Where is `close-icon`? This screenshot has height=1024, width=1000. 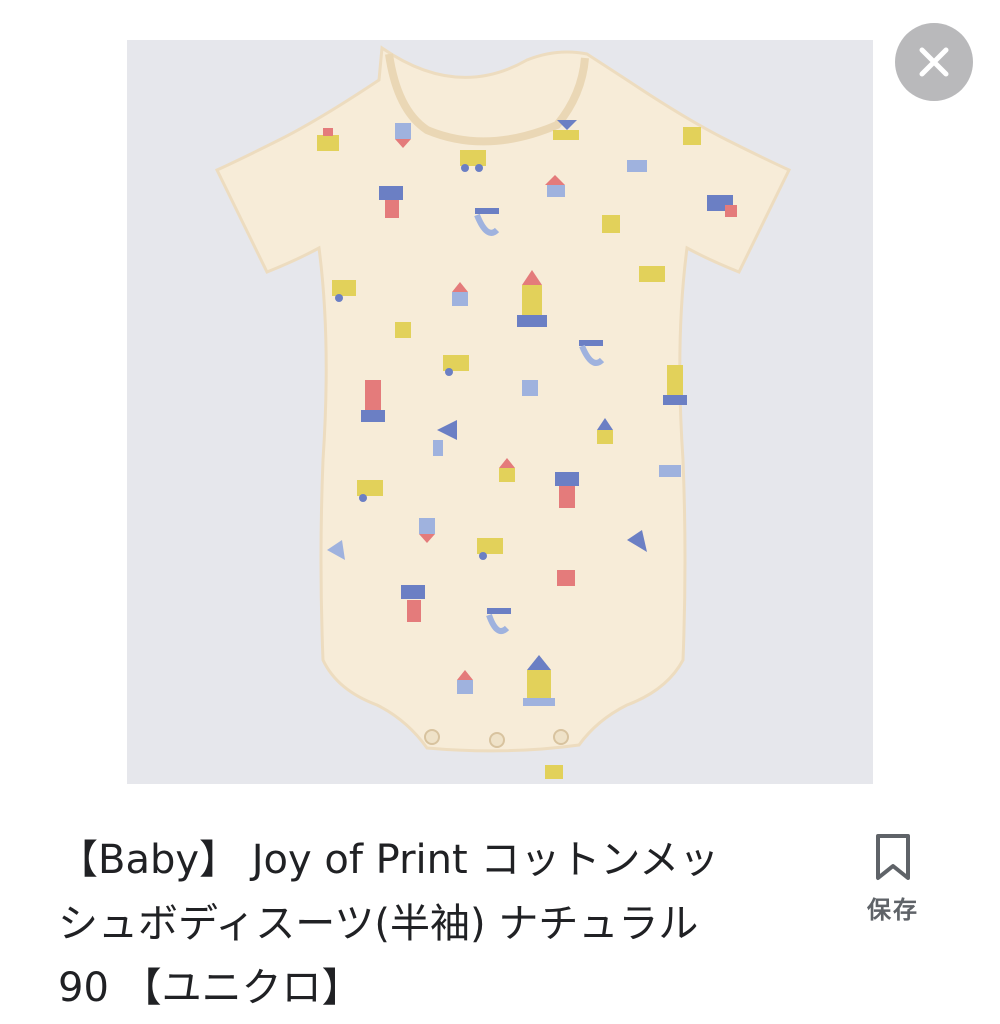 close-icon is located at coordinates (934, 62).